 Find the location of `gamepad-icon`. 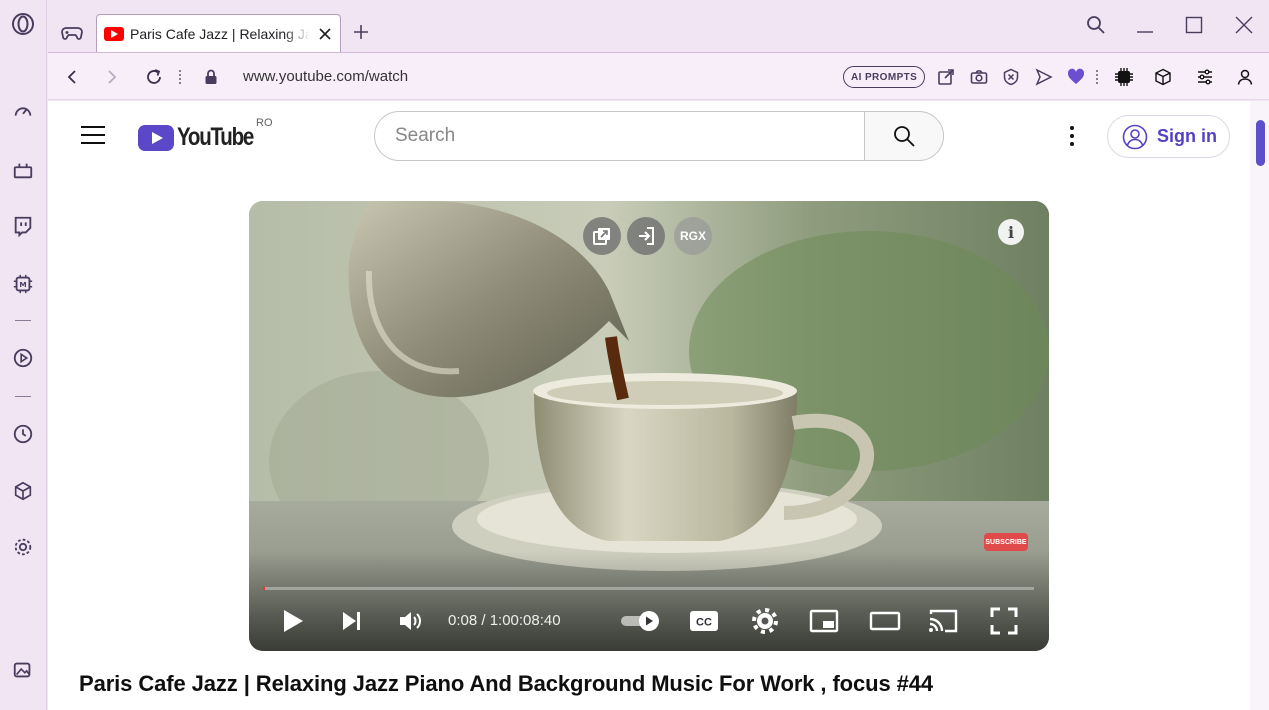

gamepad-icon is located at coordinates (72, 32).